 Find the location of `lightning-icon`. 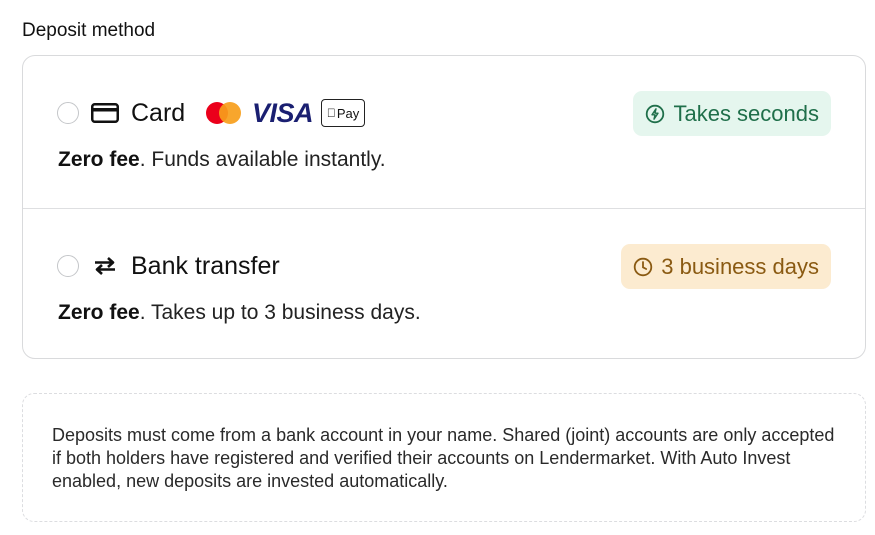

lightning-icon is located at coordinates (655, 114).